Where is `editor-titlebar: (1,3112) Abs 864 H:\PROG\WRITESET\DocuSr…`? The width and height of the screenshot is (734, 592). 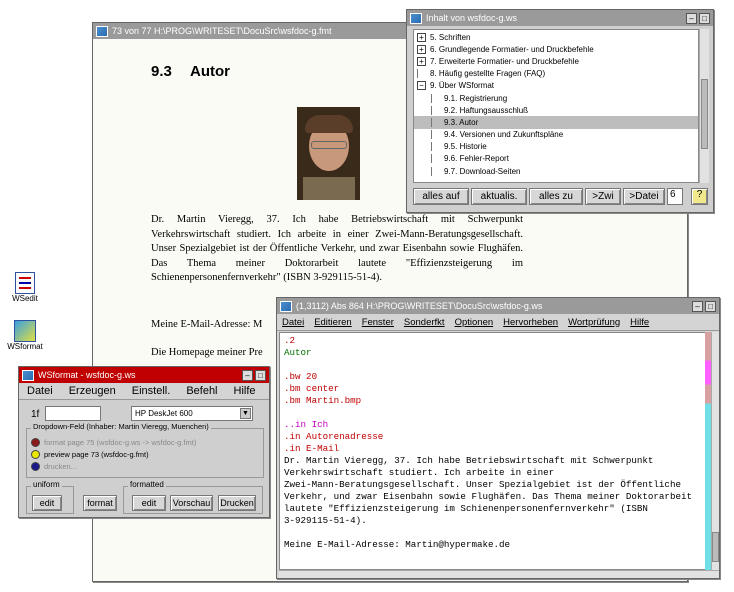
editor-titlebar: (1,3112) Abs 864 H:\PROG\WRITESET\DocuSr… is located at coordinates (498, 306).